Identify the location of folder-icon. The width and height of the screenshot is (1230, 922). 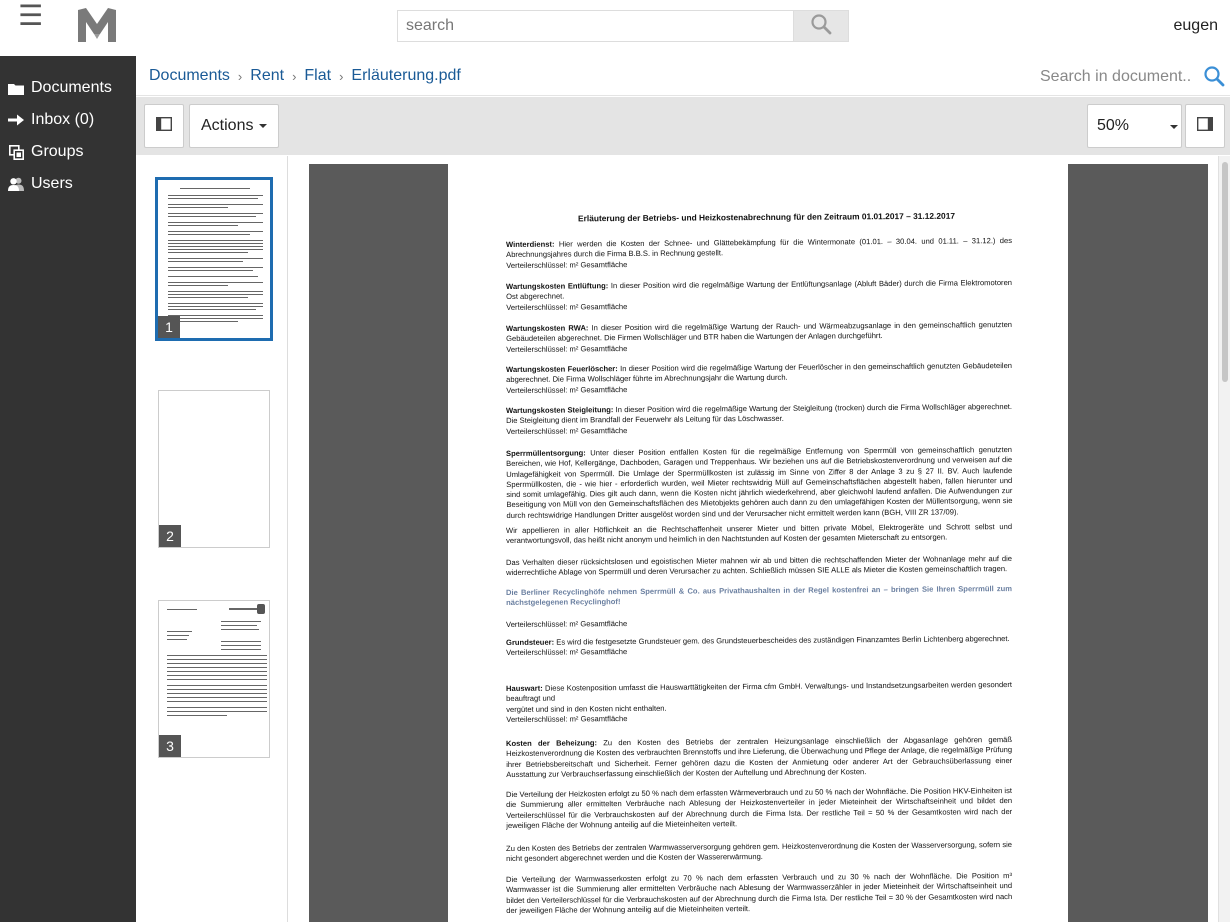
(16, 88).